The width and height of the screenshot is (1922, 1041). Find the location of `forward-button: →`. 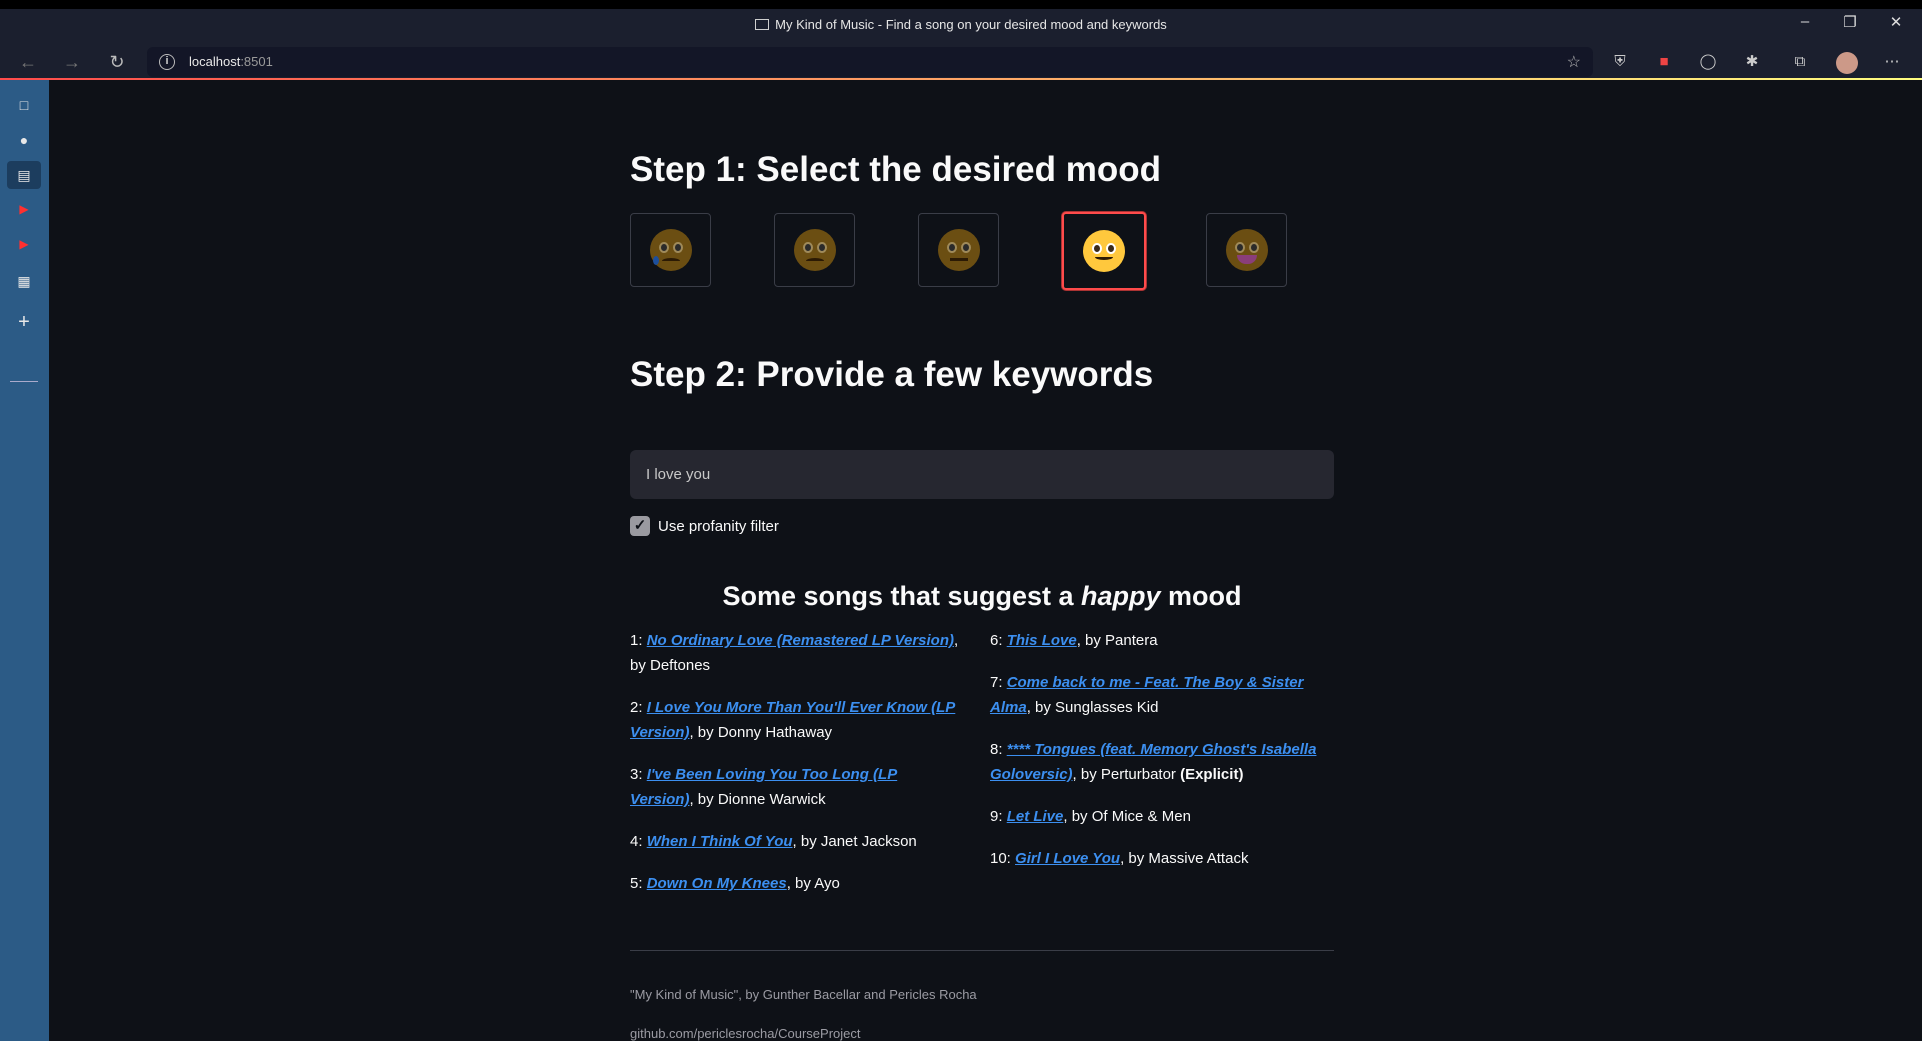

forward-button: → is located at coordinates (72, 62).